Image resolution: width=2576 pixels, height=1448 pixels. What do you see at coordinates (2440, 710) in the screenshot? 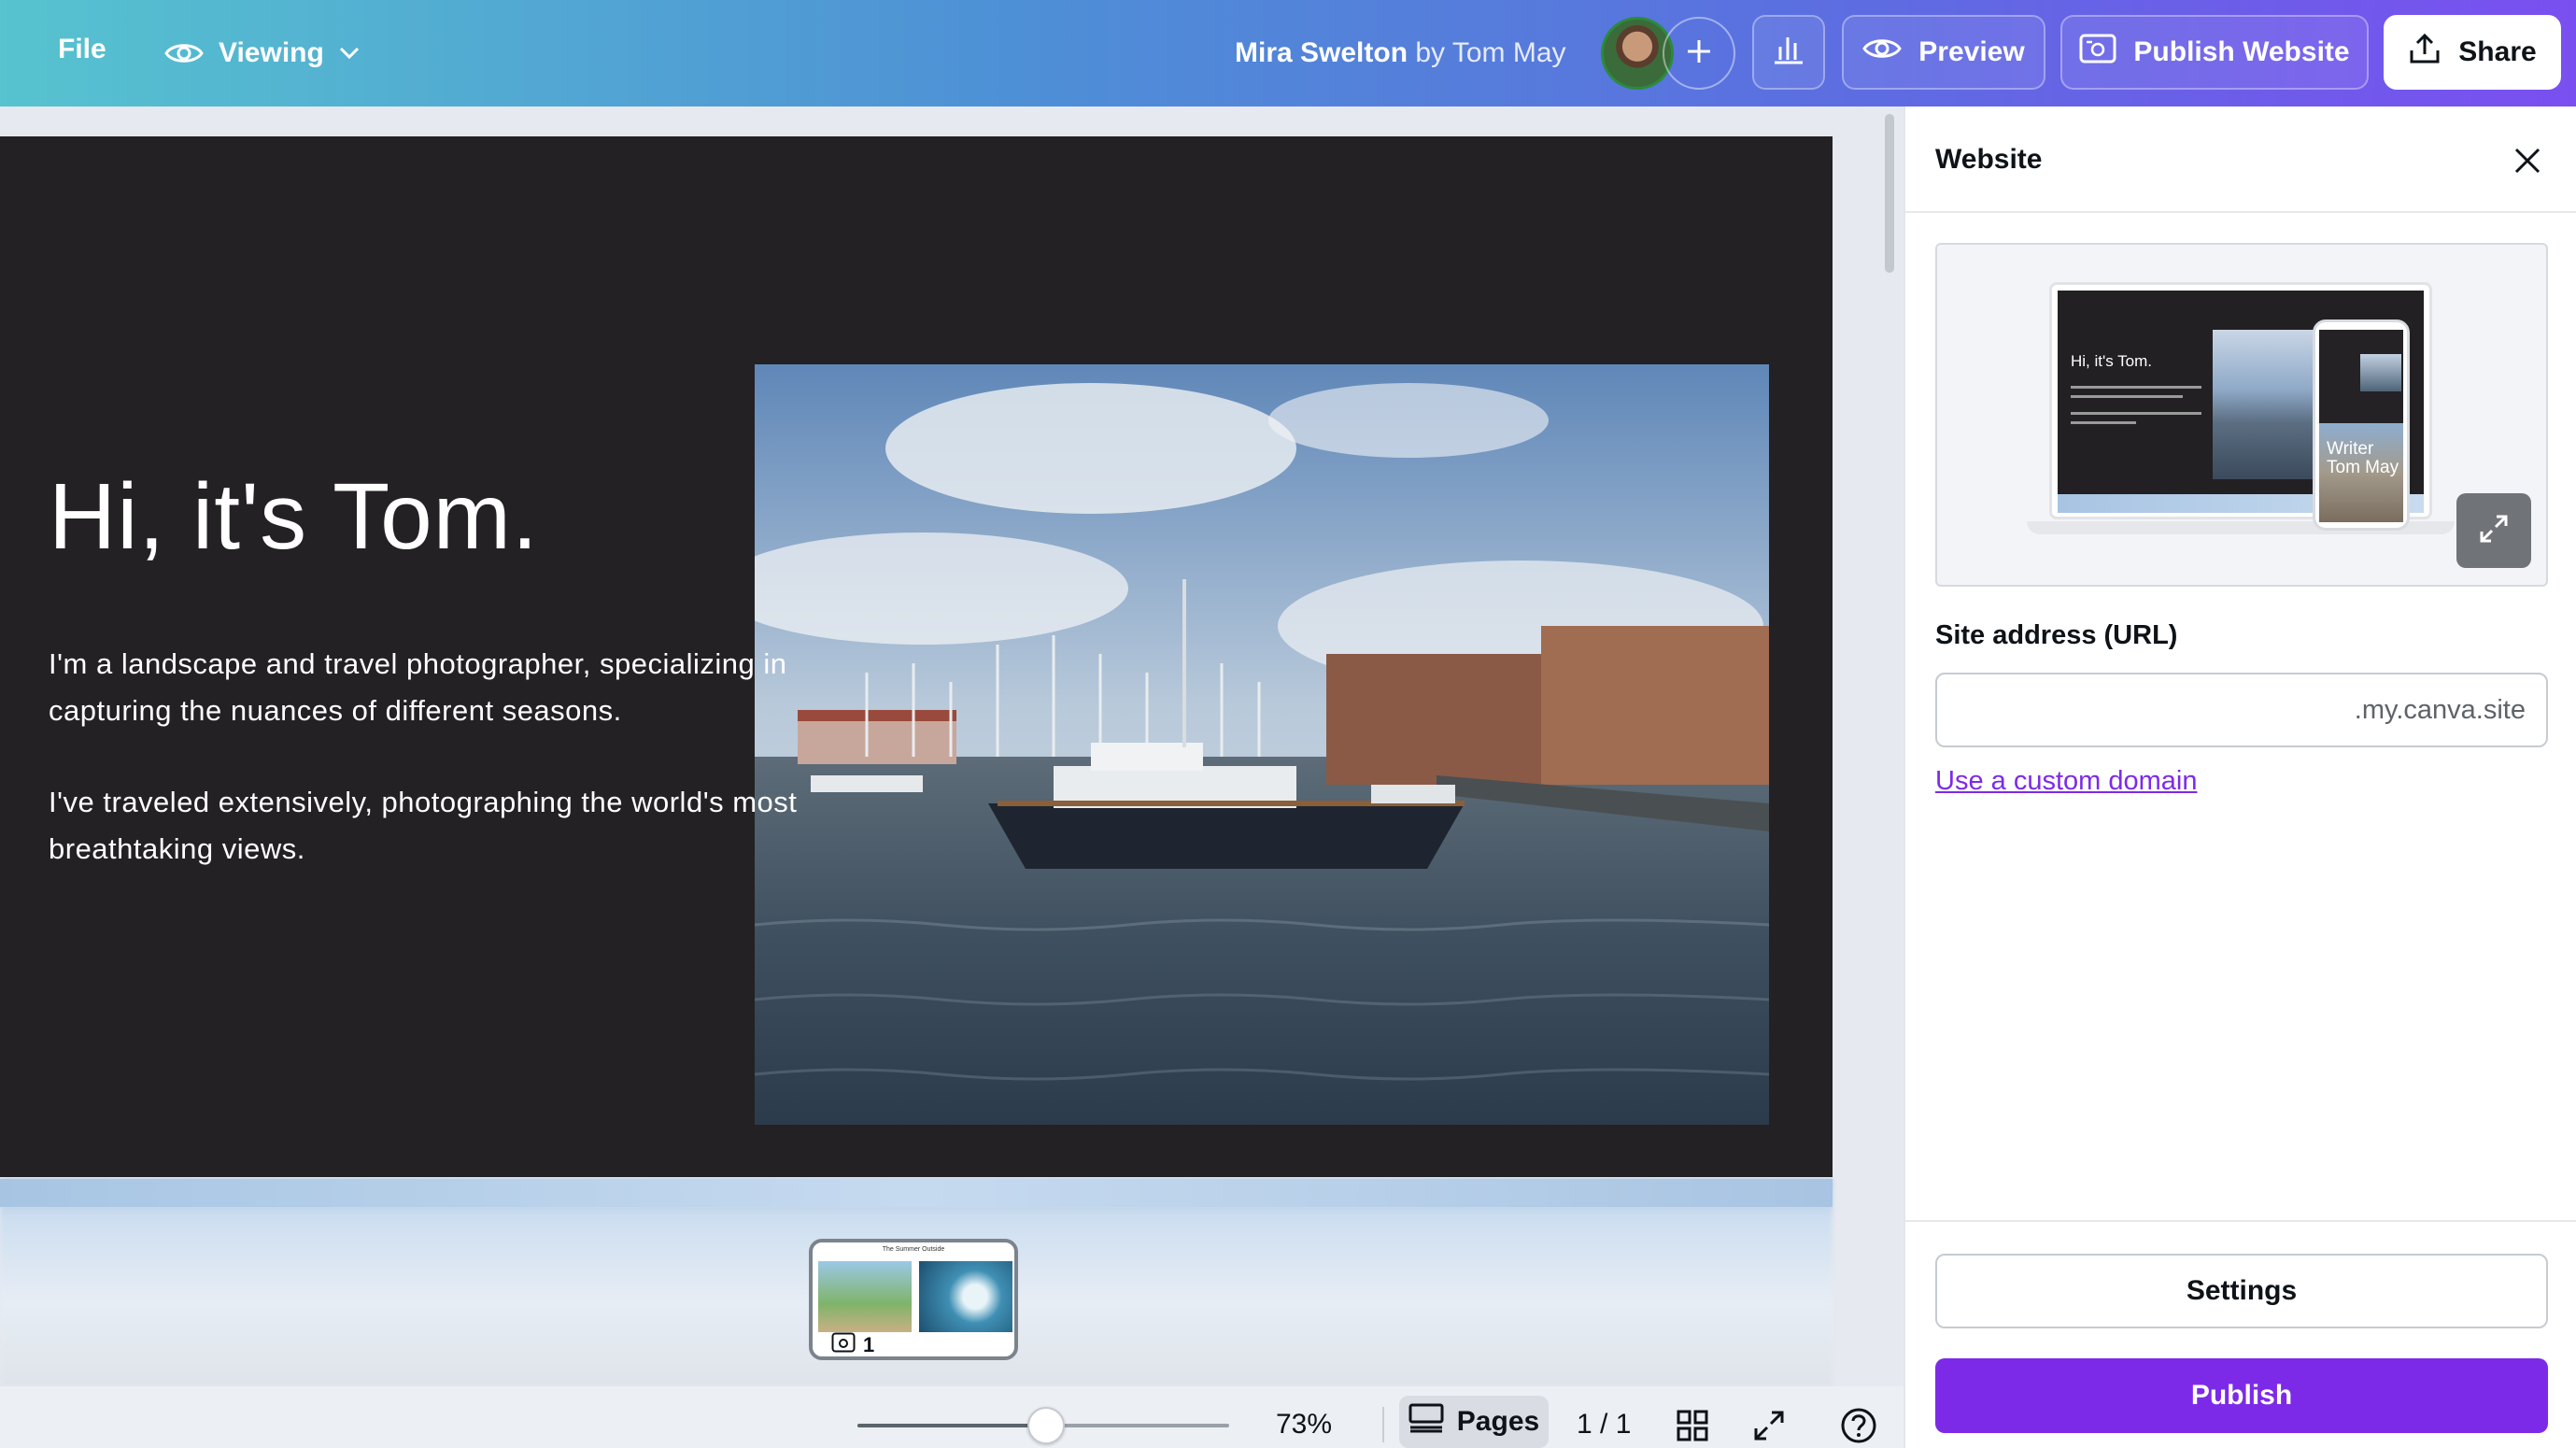
I see `url-suffix: .my.canva.site` at bounding box center [2440, 710].